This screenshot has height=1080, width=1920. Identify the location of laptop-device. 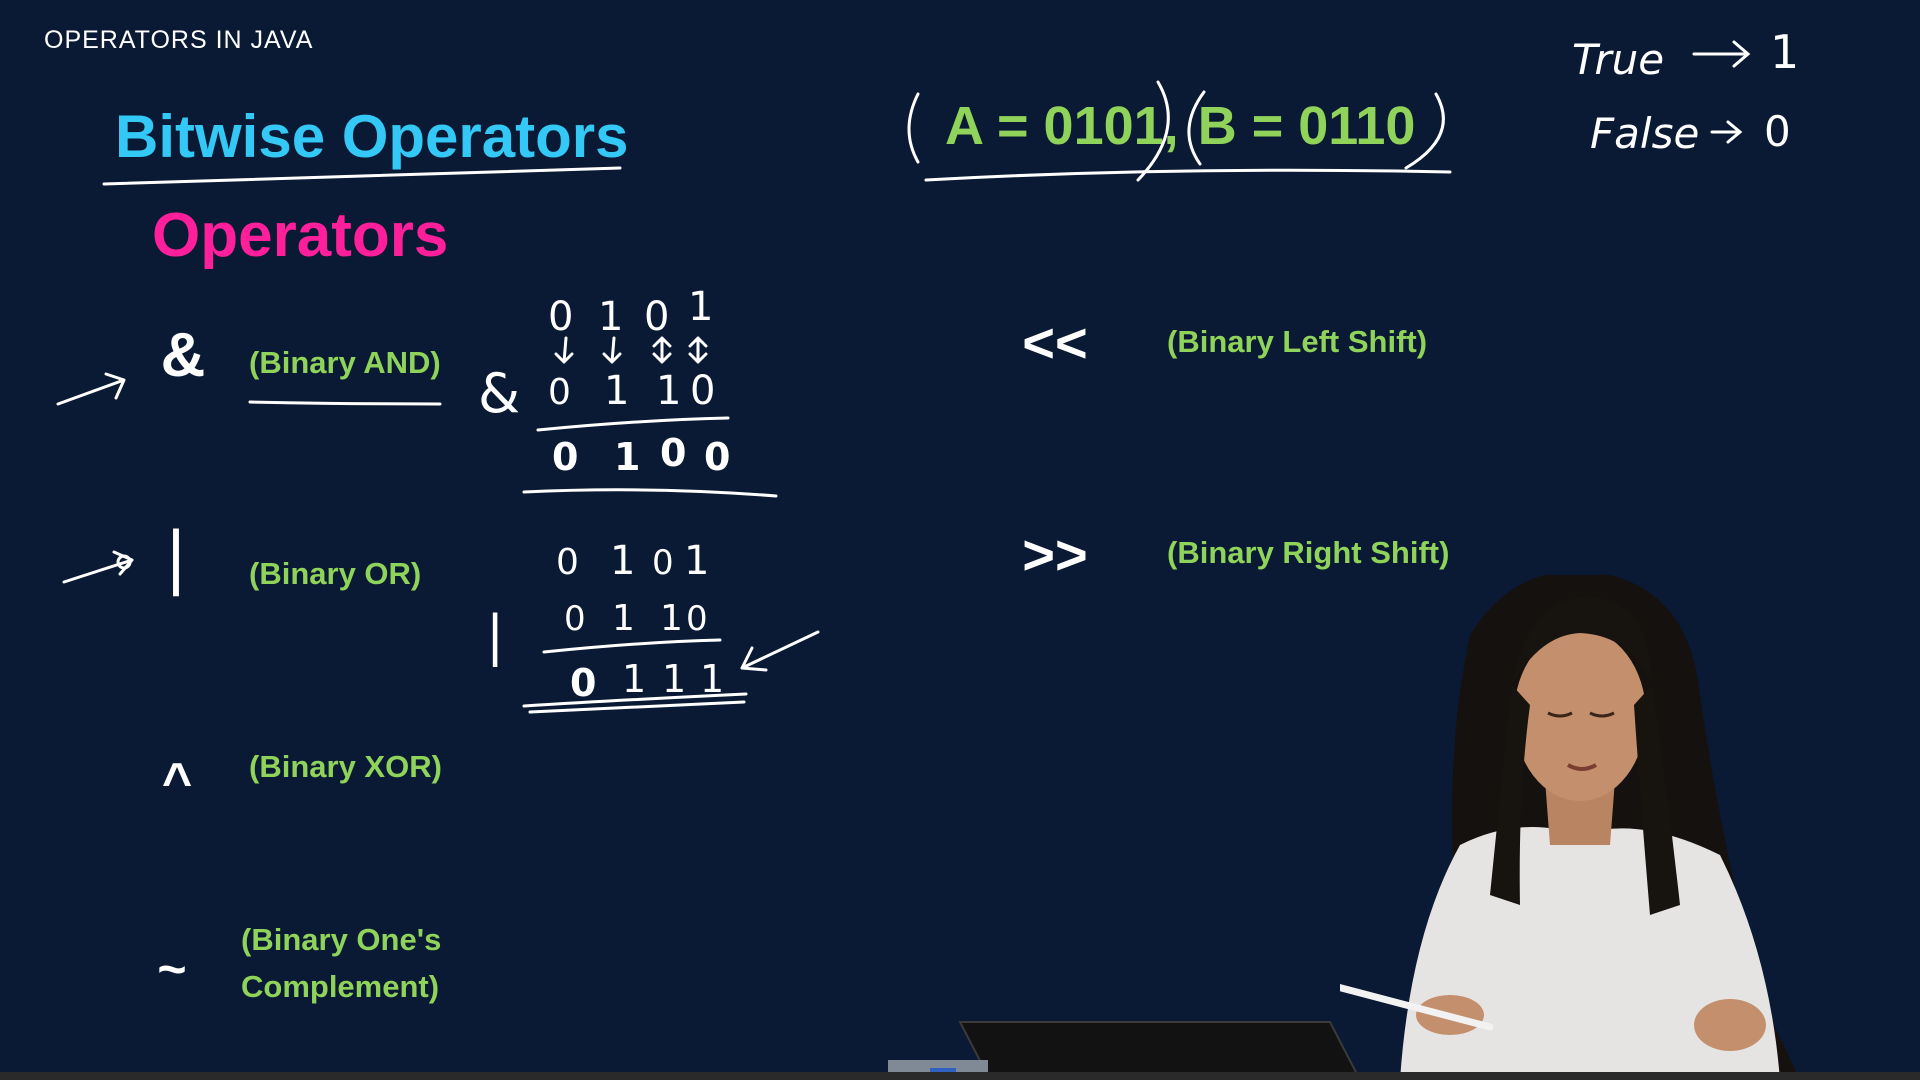
(1125, 1050).